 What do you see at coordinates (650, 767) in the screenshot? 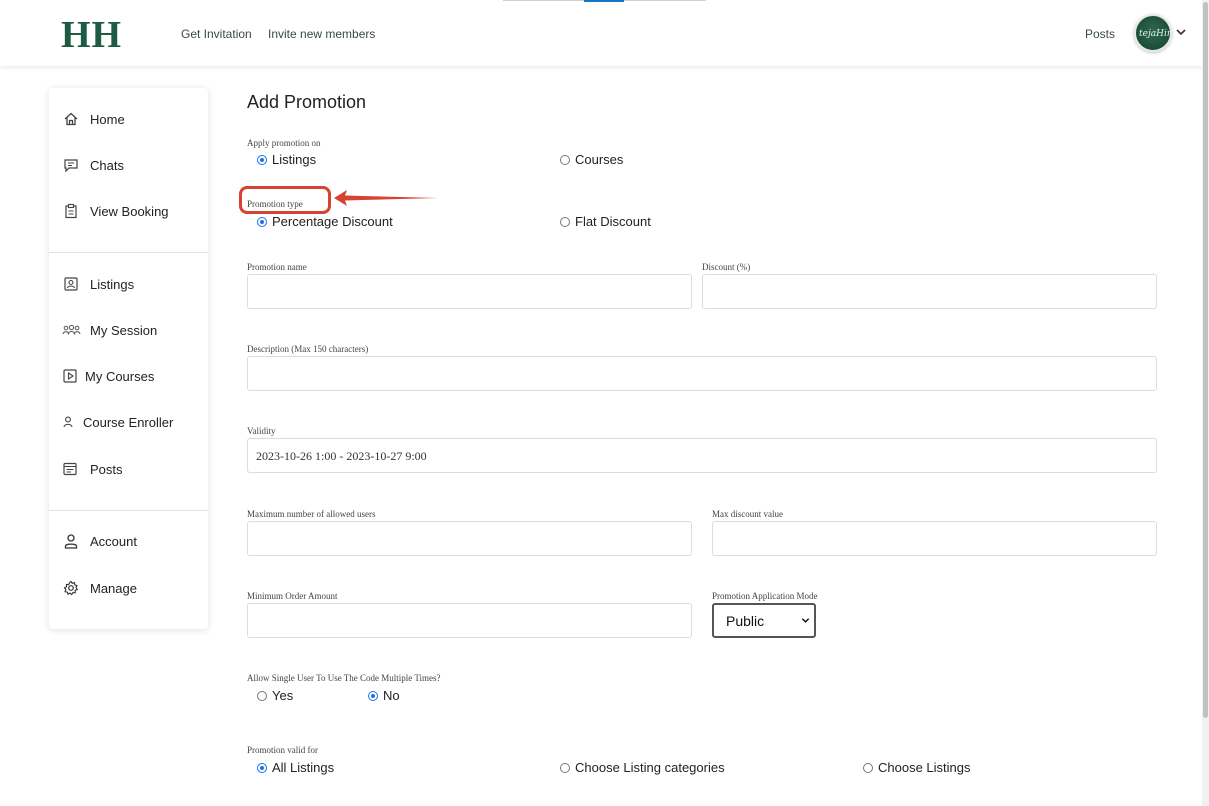
I see `radio-label: Choose Listing categories` at bounding box center [650, 767].